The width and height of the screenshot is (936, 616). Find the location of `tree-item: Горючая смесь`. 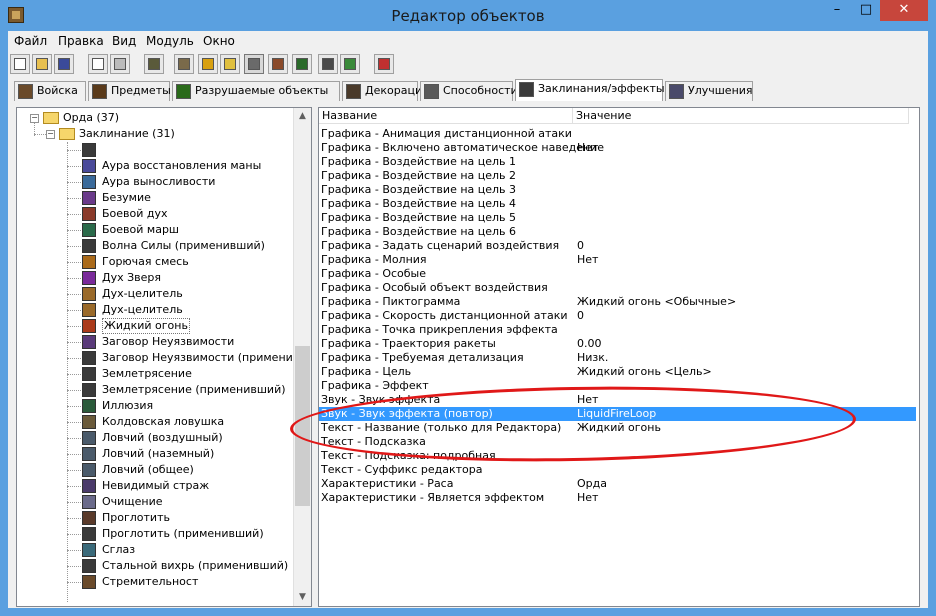

tree-item: Горючая смесь is located at coordinates (156, 262).